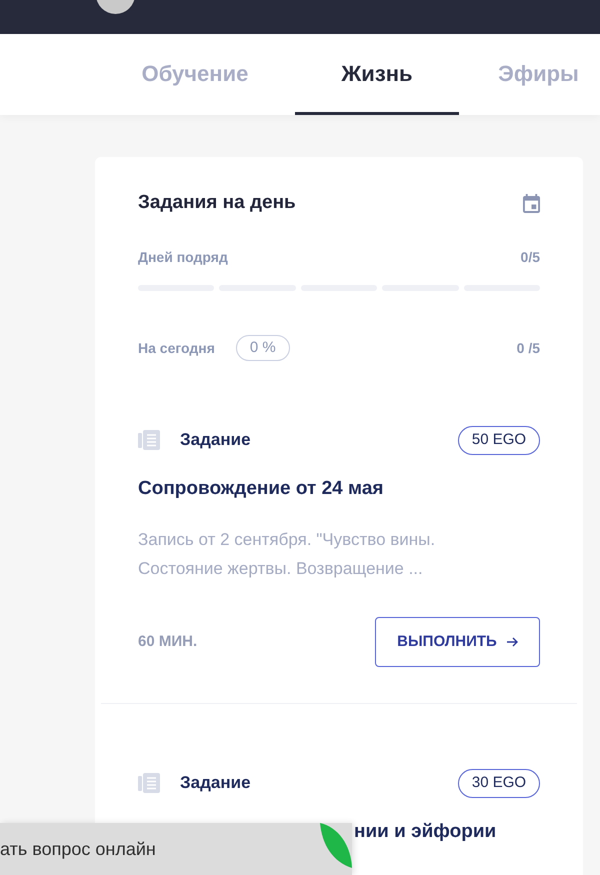  Describe the element at coordinates (261, 489) in the screenshot. I see `task-title: Сопровождение от 24 мая` at that location.